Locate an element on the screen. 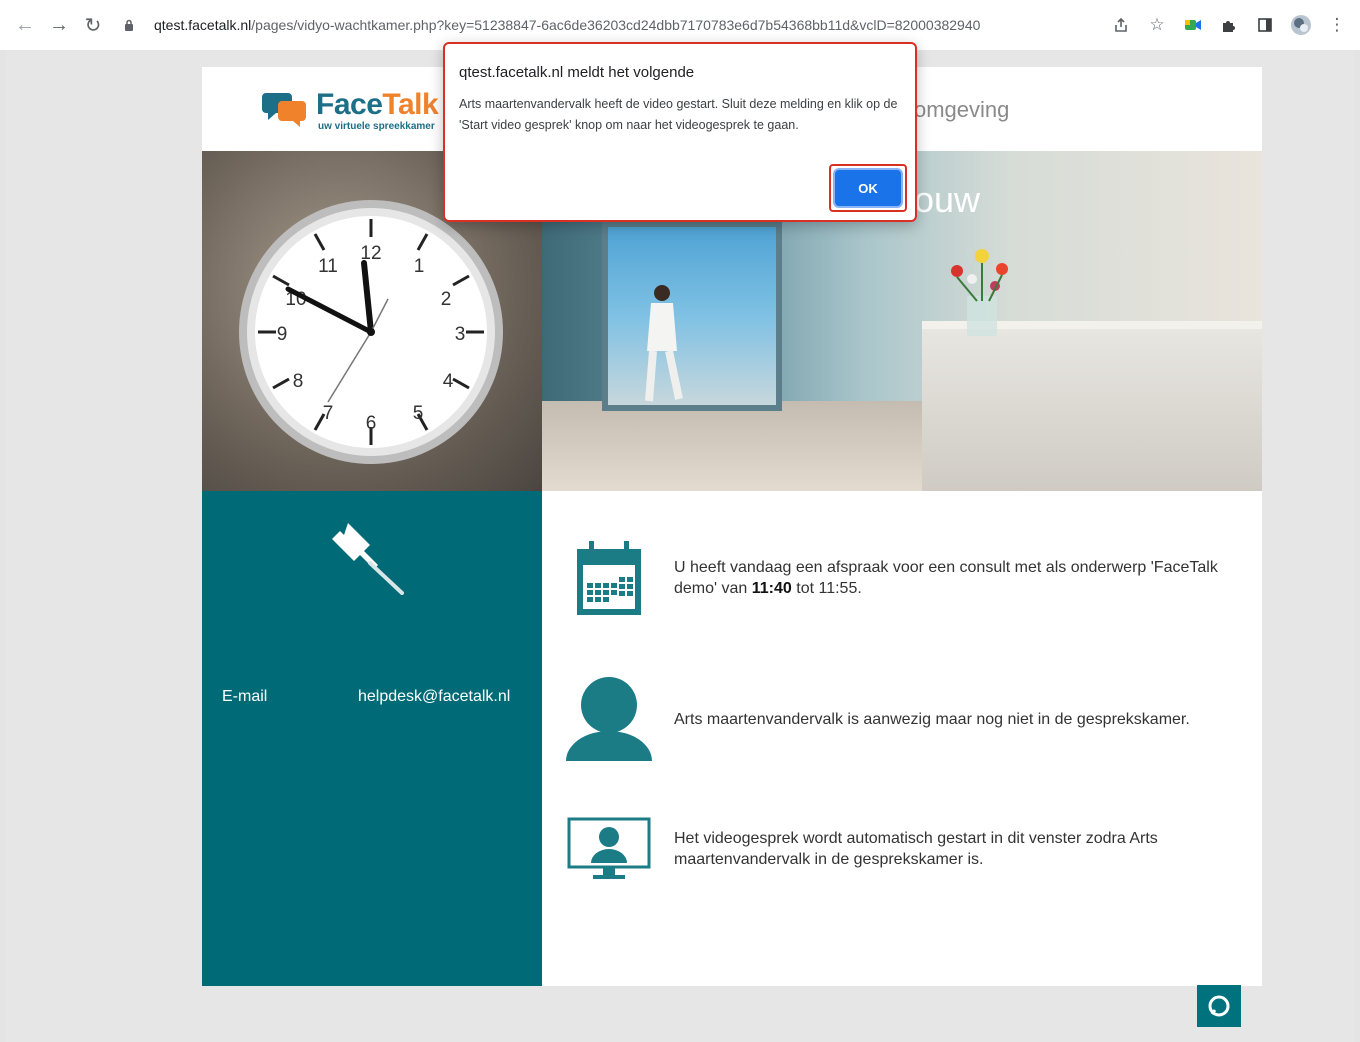 This screenshot has height=1042, width=1360. bookmark-star-icon: ☆ is located at coordinates (1157, 25).